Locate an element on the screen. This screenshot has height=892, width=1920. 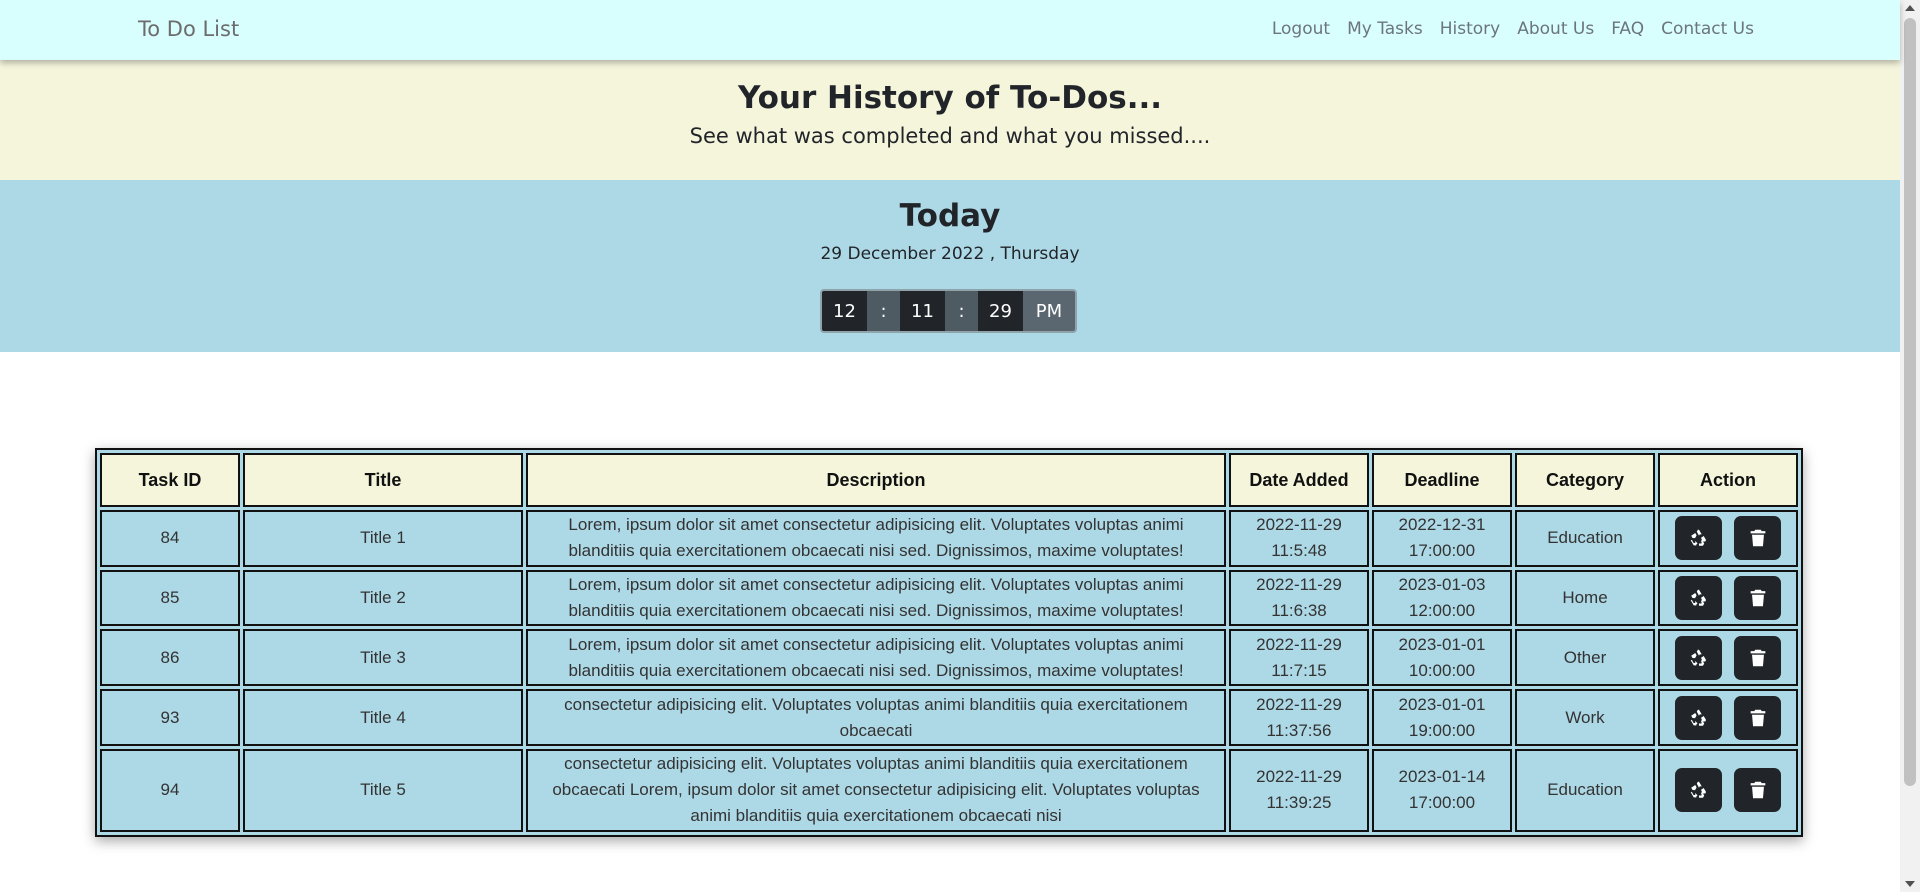
cell-title: Title 3 is located at coordinates (383, 658).